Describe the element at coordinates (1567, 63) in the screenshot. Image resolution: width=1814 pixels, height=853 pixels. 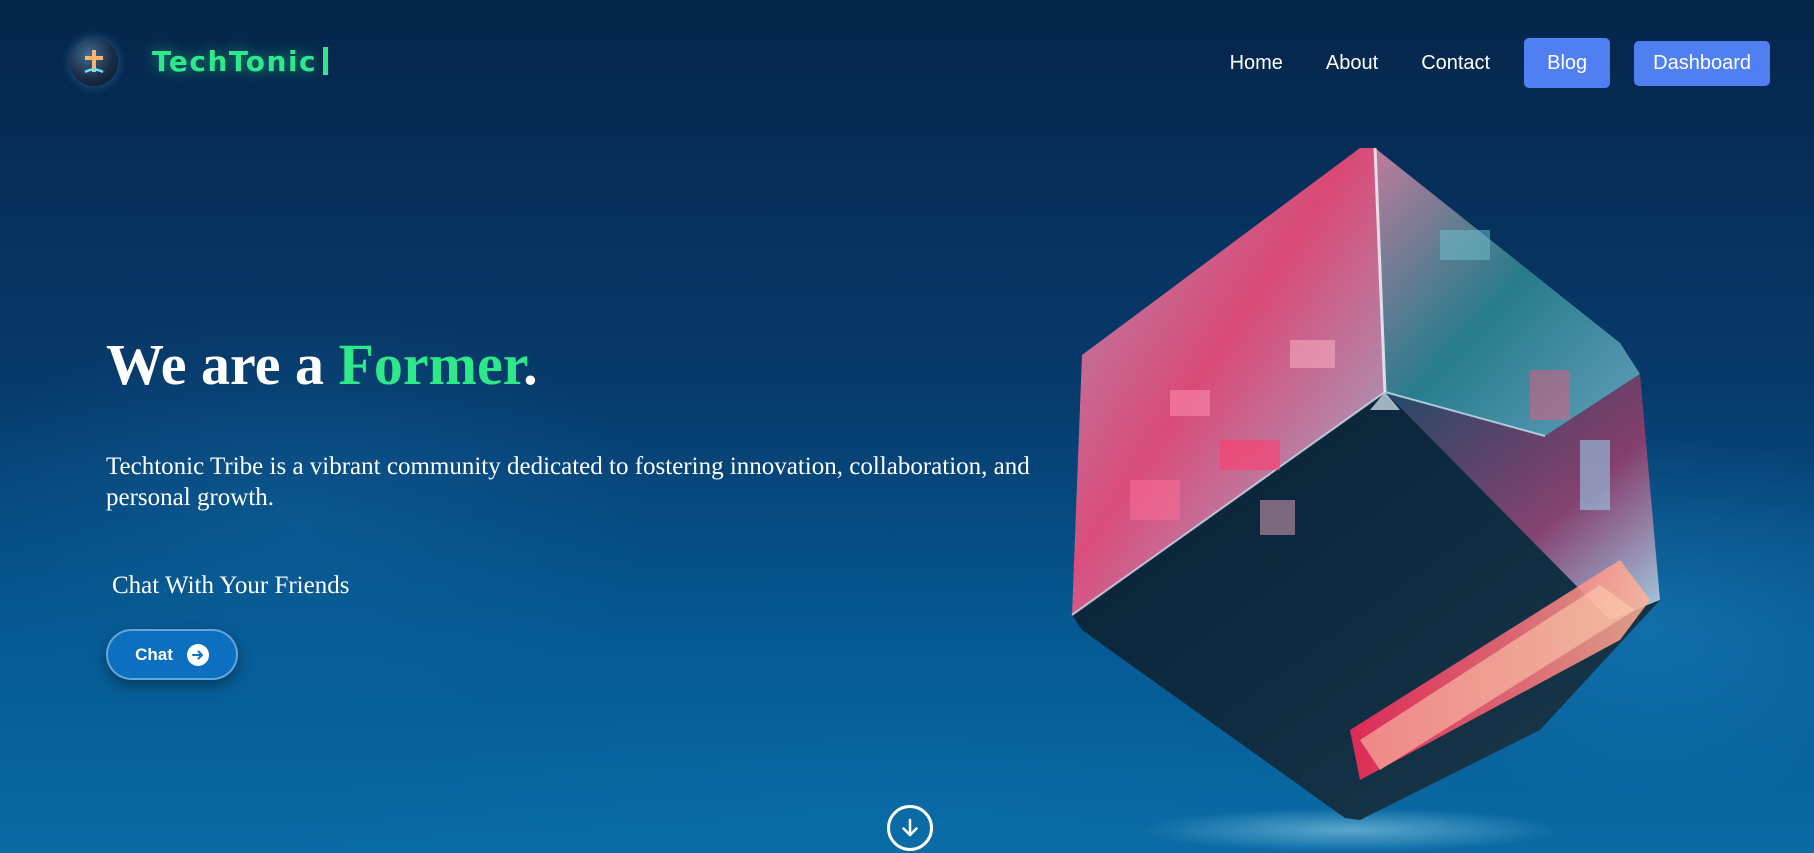
I see `blog-button: Blog` at that location.